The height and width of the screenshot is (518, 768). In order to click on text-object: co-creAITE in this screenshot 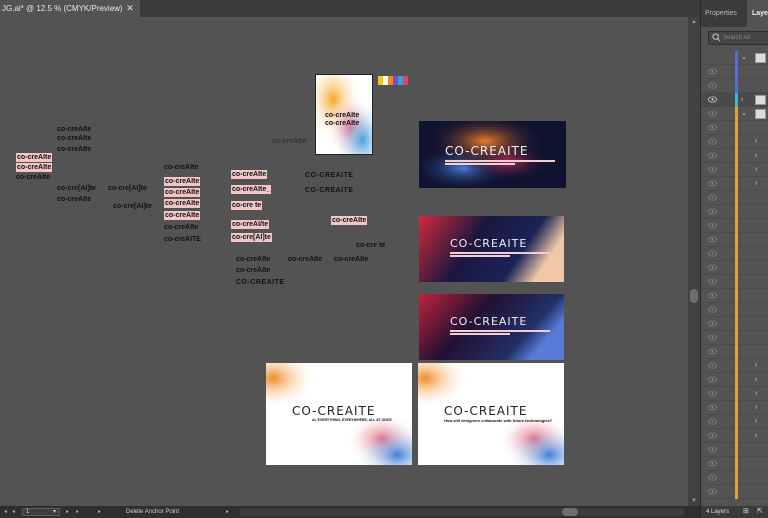, I will do `click(182, 239)`.